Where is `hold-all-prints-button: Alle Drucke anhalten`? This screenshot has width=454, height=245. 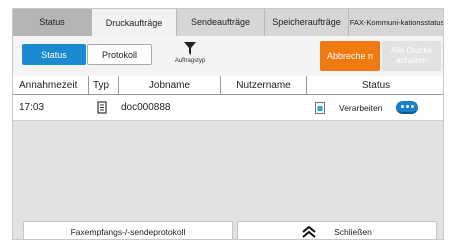 hold-all-prints-button: Alle Drucke anhalten is located at coordinates (411, 56).